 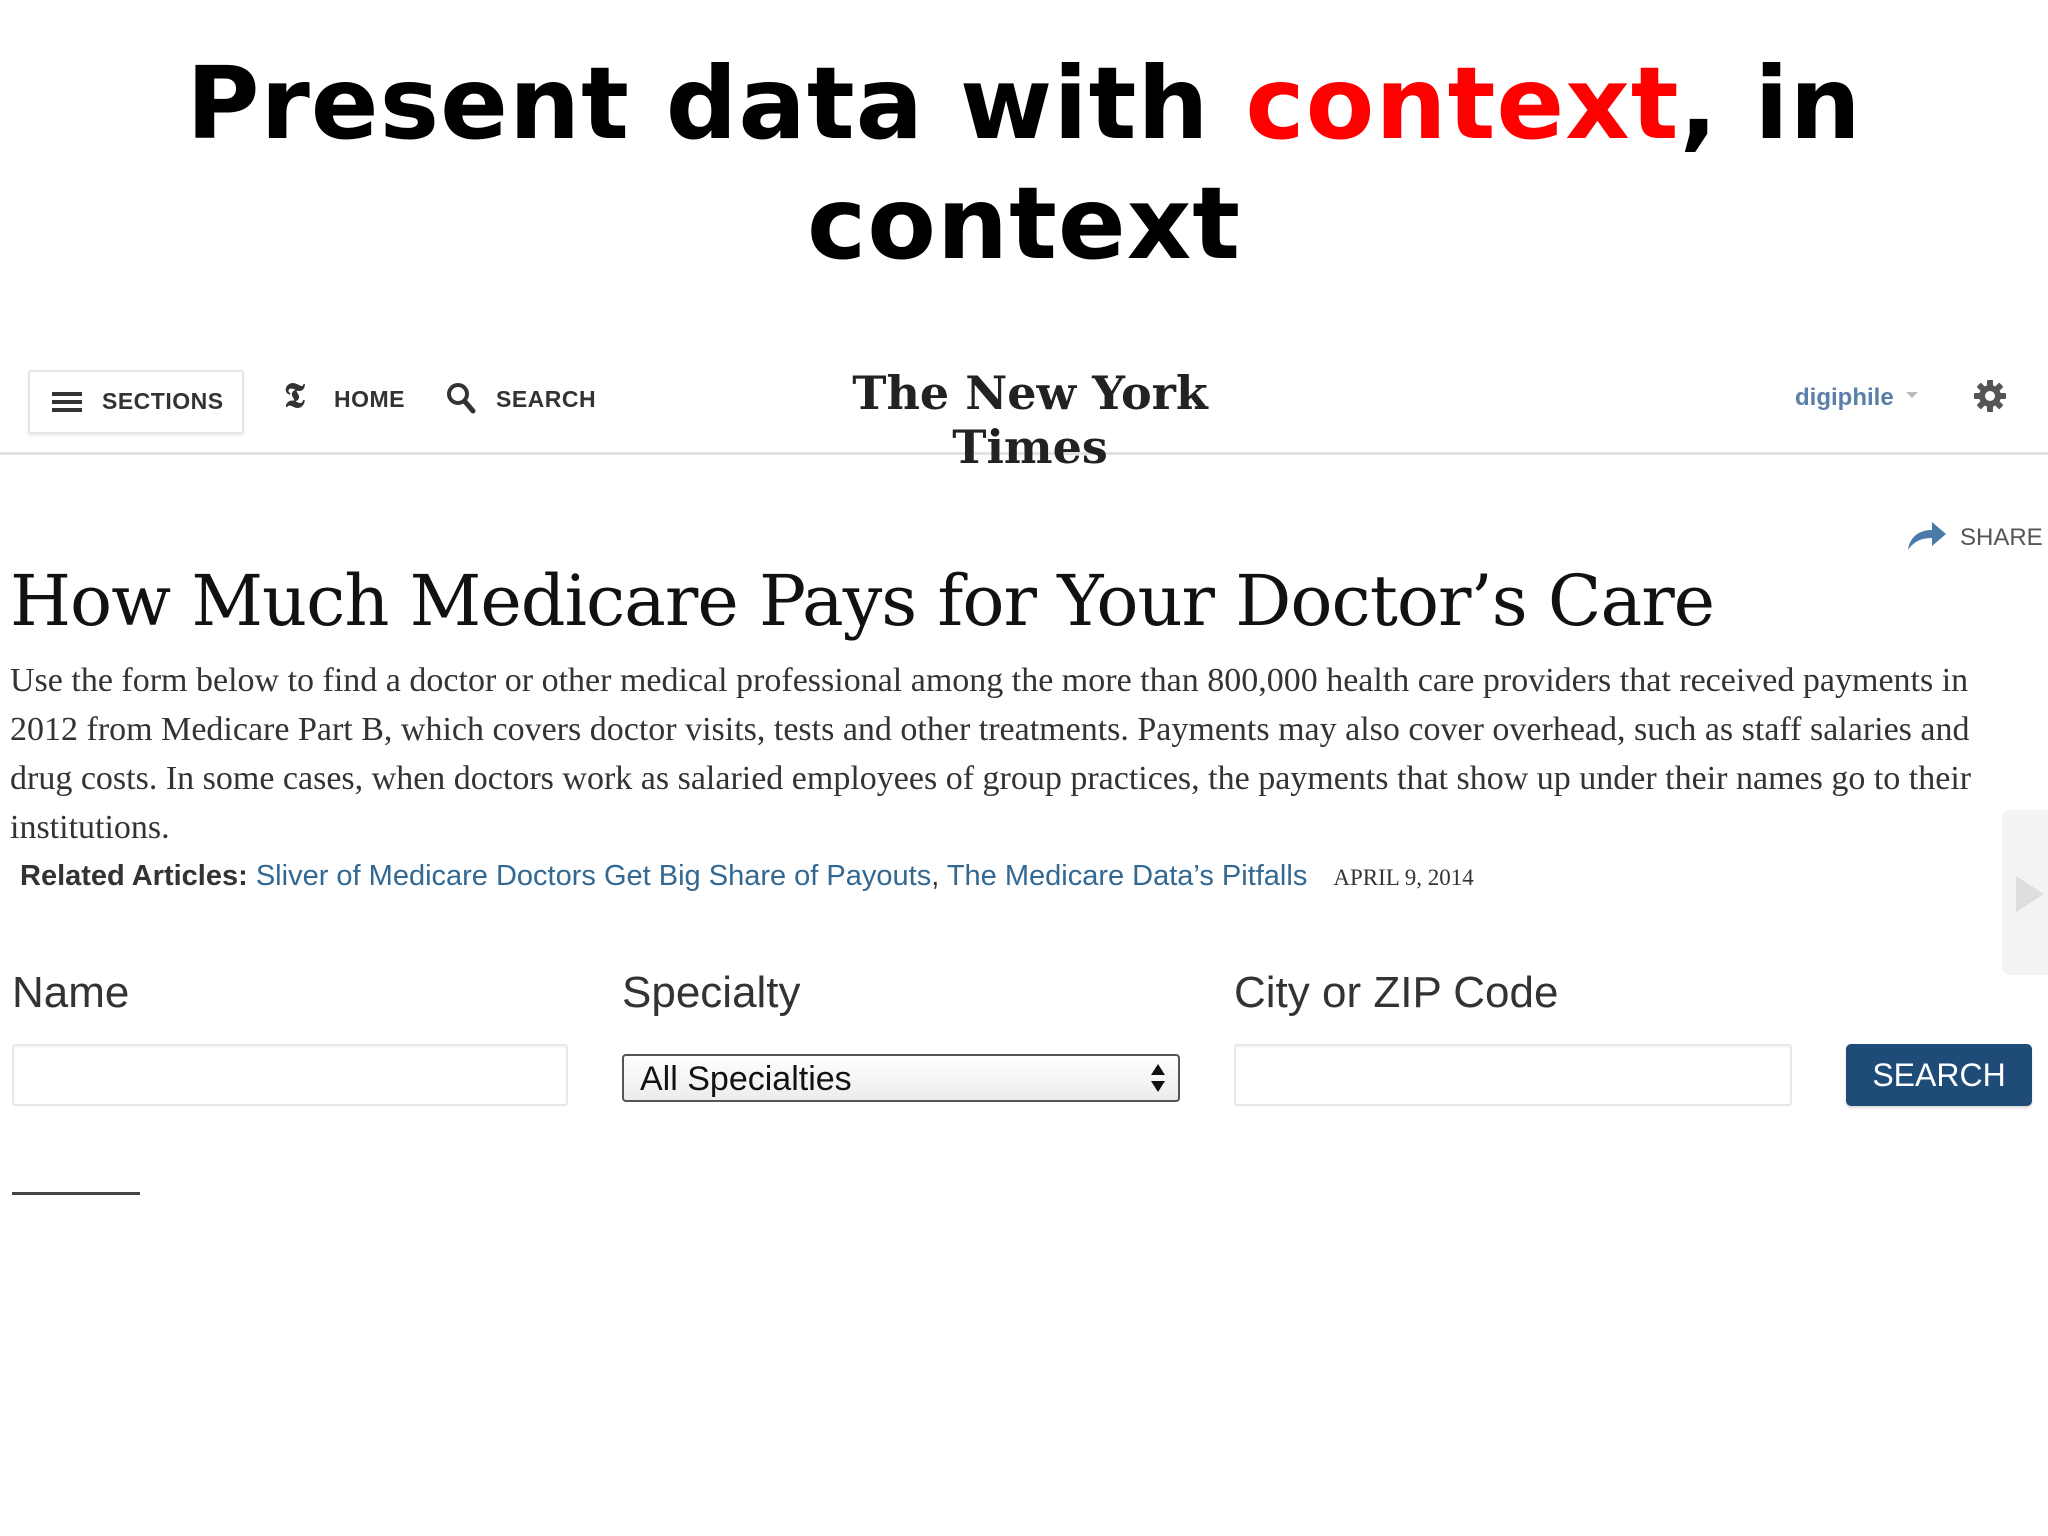 What do you see at coordinates (1462, 103) in the screenshot?
I see `slide-title-accent: context` at bounding box center [1462, 103].